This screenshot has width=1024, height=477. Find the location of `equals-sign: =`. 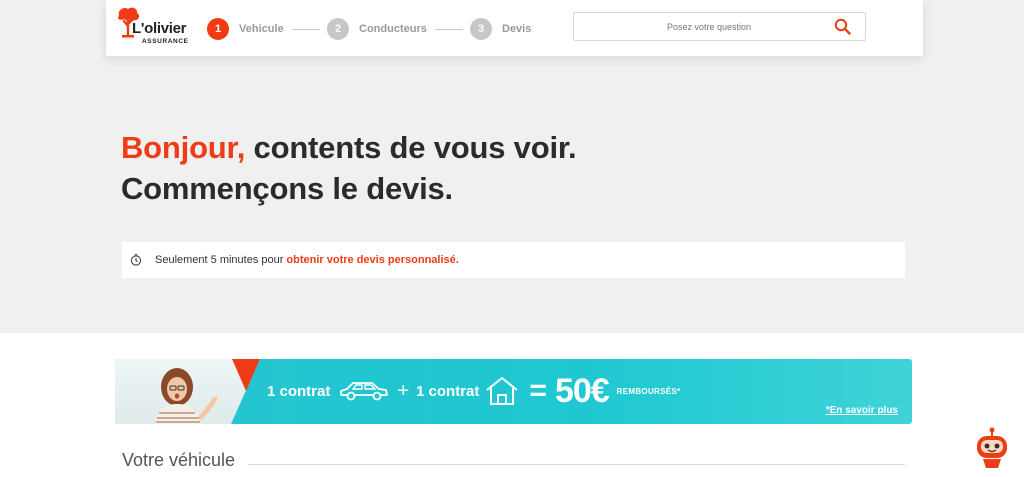

equals-sign: = is located at coordinates (538, 390).